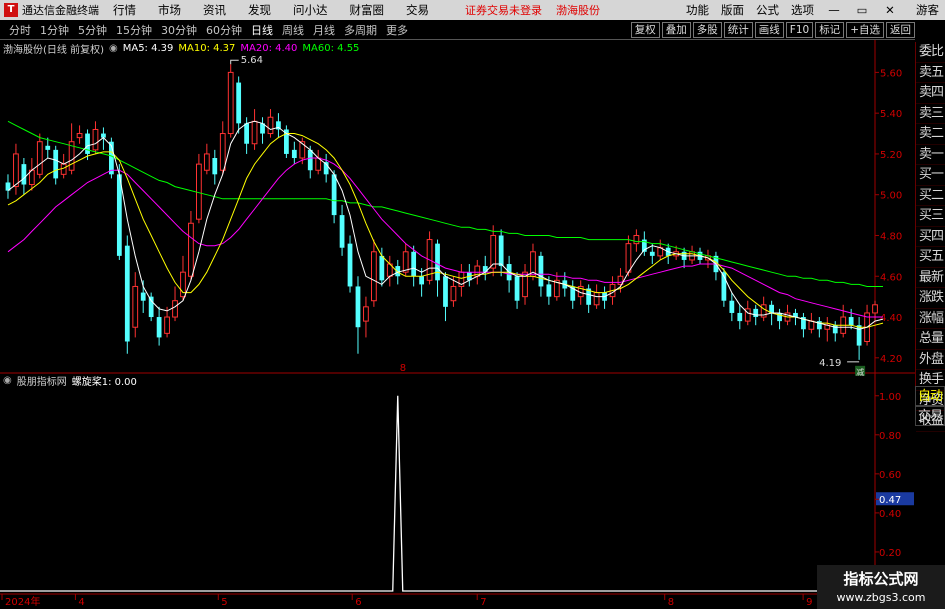  What do you see at coordinates (54, 30) in the screenshot?
I see `period-1min: 1分钟` at bounding box center [54, 30].